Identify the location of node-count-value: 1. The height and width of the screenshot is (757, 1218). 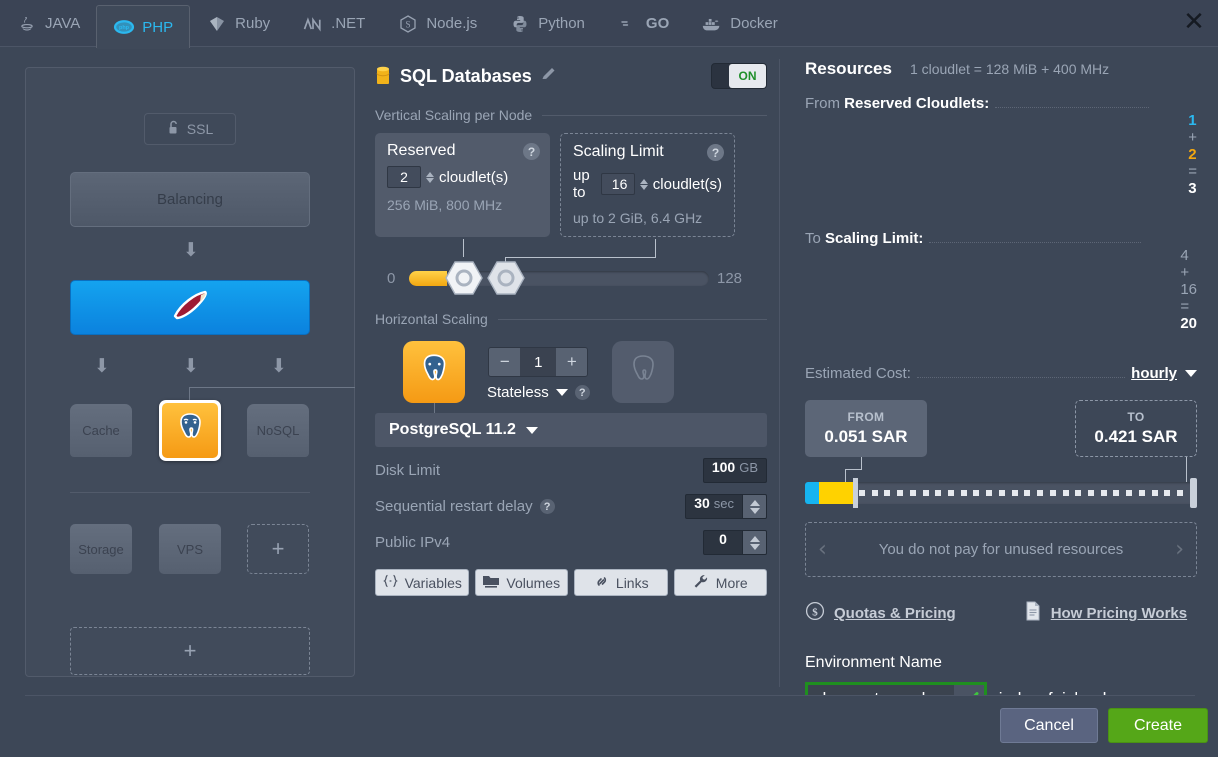
(538, 362).